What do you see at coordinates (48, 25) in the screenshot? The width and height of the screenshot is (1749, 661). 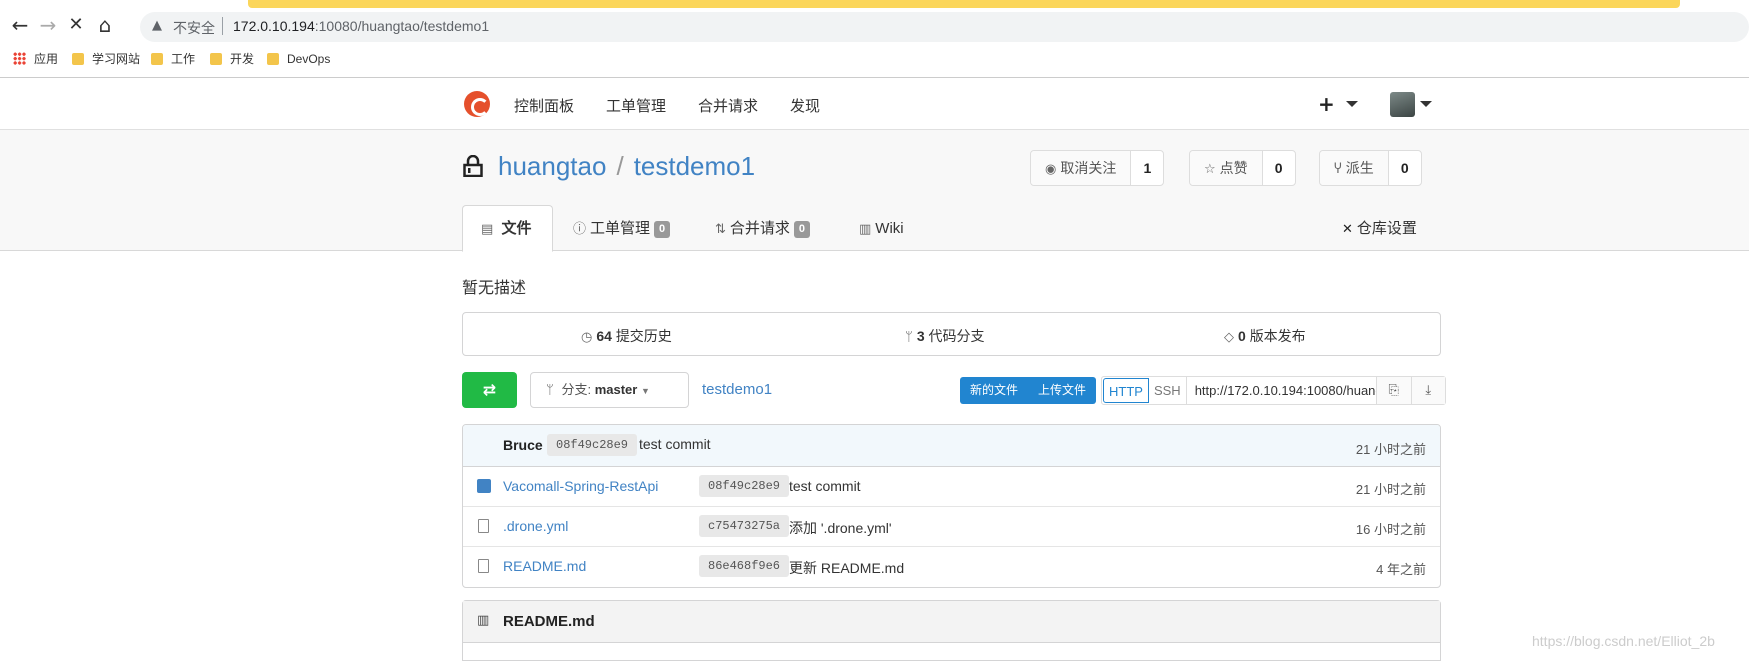 I see `forward-arrow-icon: →` at bounding box center [48, 25].